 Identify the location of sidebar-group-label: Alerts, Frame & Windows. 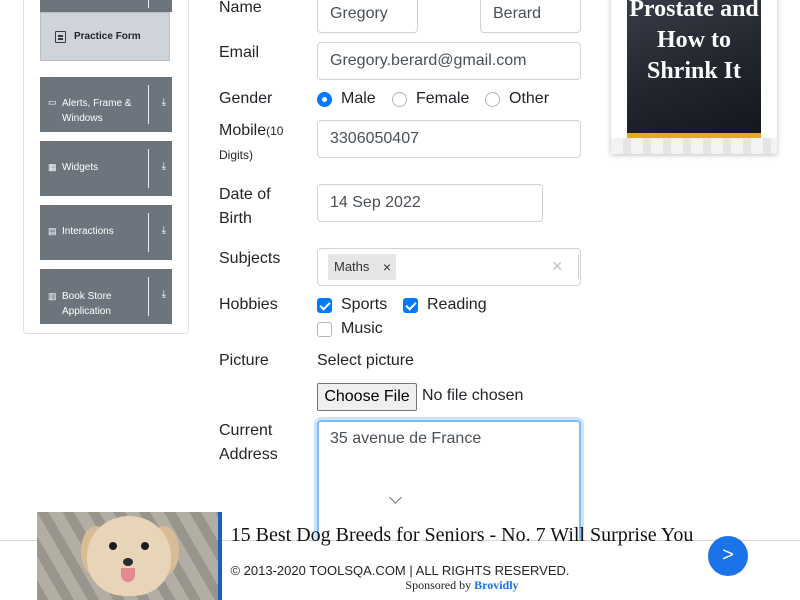
(97, 111).